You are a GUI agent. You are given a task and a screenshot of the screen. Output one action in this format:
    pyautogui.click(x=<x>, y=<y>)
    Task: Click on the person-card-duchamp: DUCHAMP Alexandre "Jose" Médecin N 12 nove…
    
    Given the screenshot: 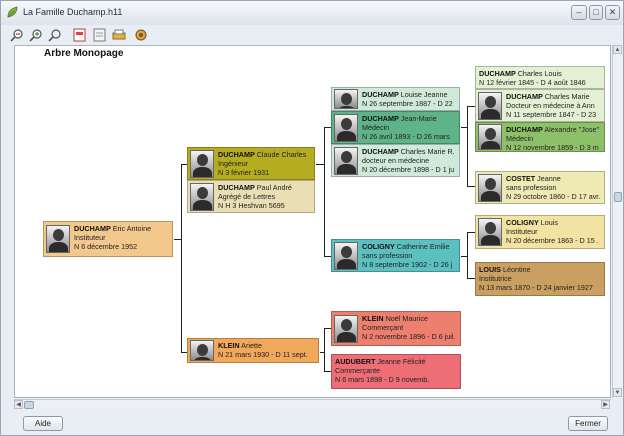 What is the action you would take?
    pyautogui.click(x=540, y=137)
    